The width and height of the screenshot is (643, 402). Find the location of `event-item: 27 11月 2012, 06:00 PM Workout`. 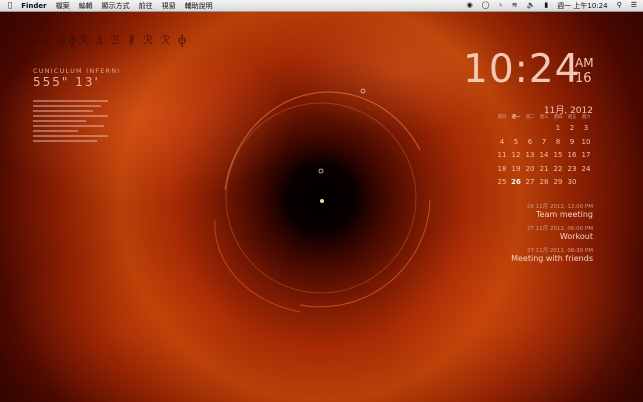

event-item: 27 11月 2012, 06:00 PM Workout is located at coordinates (552, 232).